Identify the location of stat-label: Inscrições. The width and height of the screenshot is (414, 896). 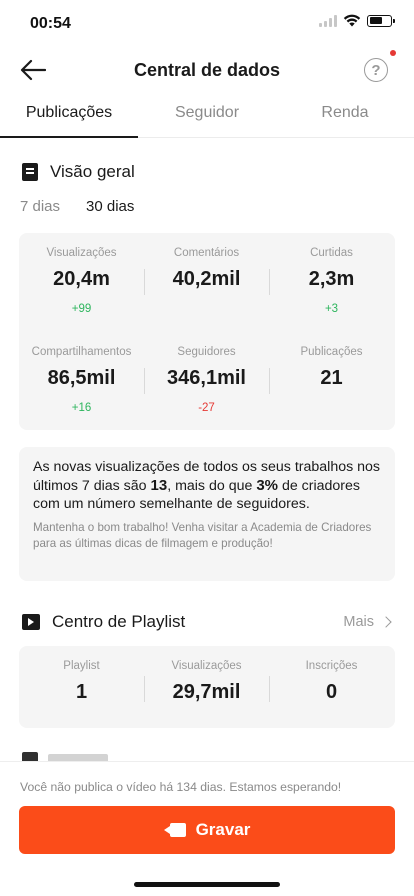
(331, 666).